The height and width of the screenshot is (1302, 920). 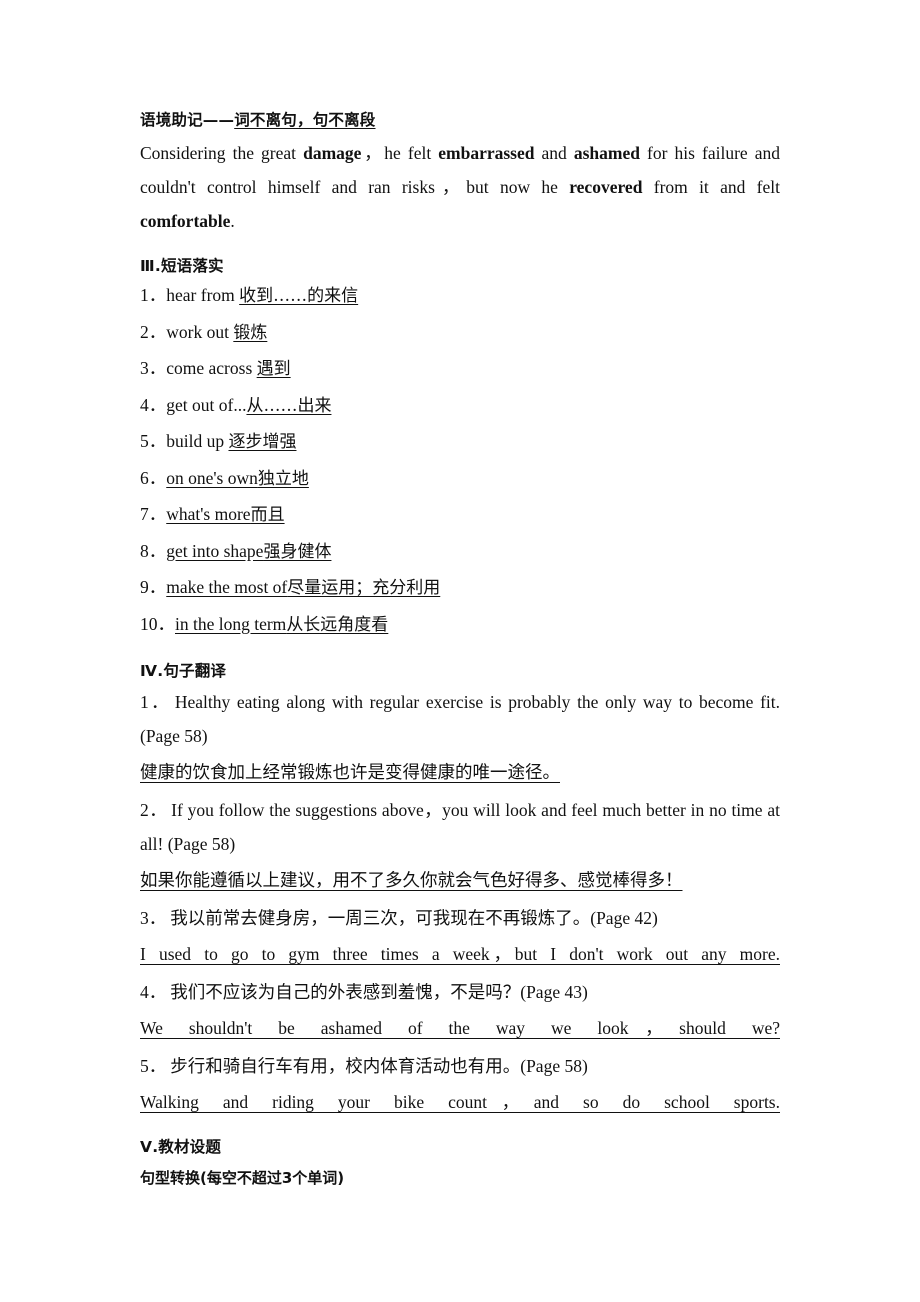 What do you see at coordinates (283, 478) in the screenshot?
I see `phrase-item-answer: 独立地` at bounding box center [283, 478].